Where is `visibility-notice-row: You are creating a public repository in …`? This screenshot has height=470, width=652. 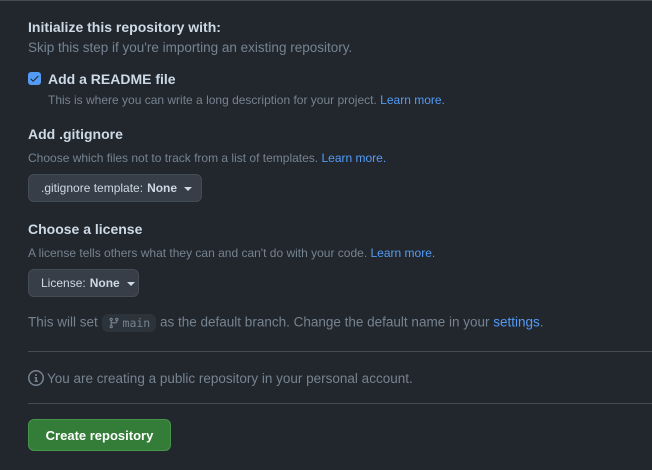
visibility-notice-row: You are creating a public repository in … is located at coordinates (220, 378).